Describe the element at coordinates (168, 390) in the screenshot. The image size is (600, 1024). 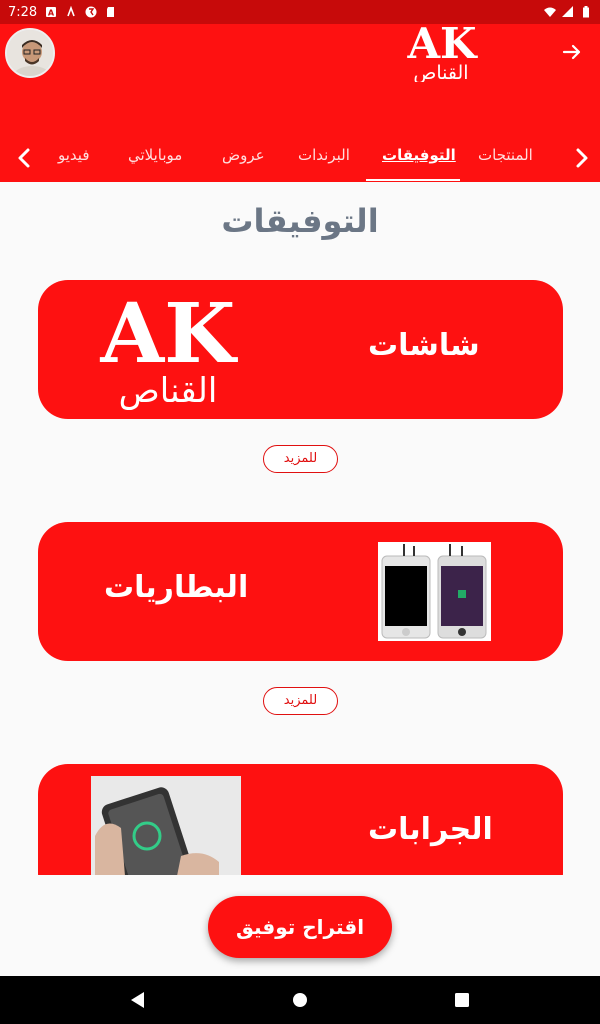
I see `card-logo-arabic: القناص` at that location.